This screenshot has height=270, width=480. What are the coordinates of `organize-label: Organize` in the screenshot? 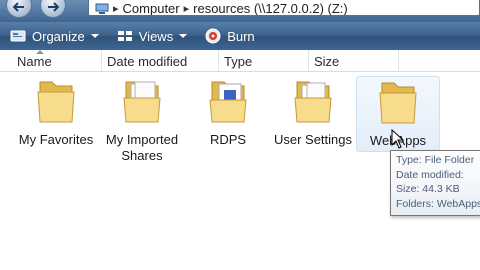 It's located at (58, 36).